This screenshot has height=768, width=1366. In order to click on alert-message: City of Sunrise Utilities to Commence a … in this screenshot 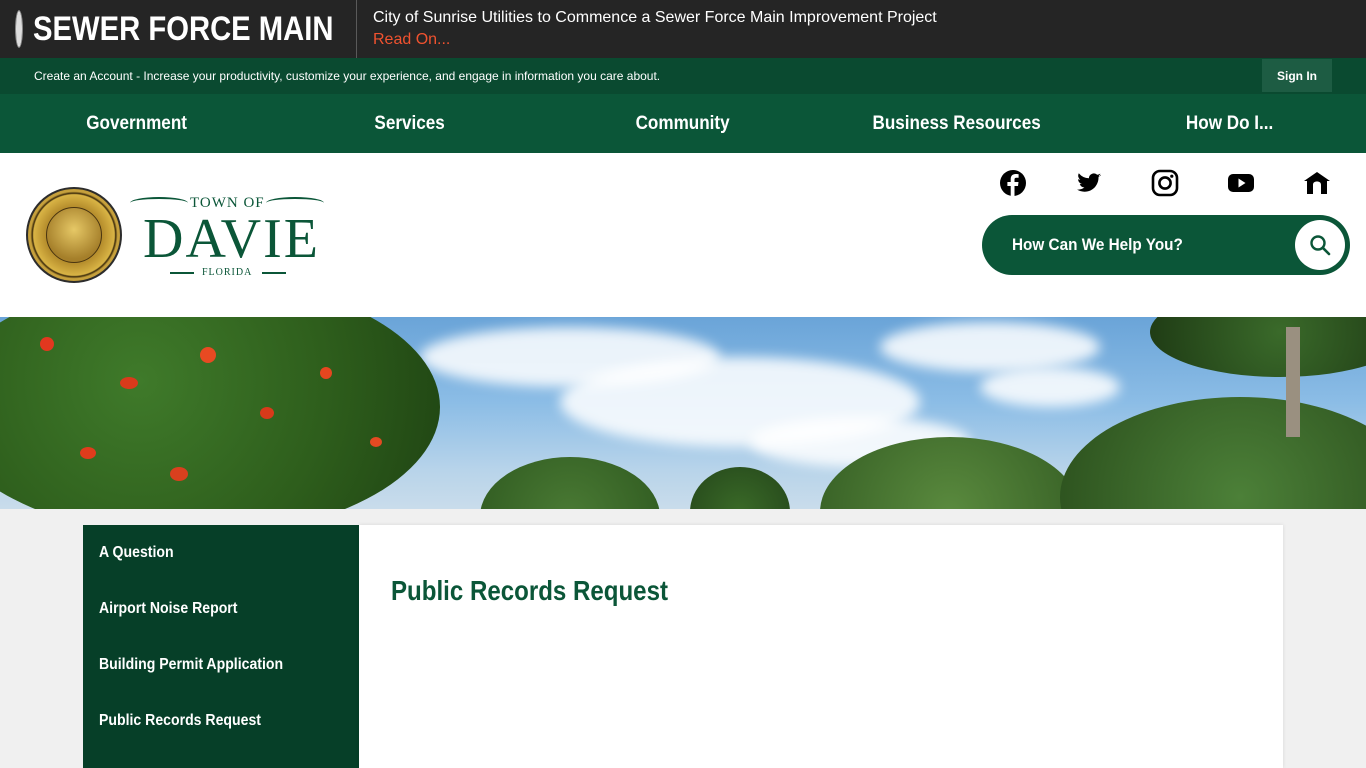, I will do `click(655, 18)`.